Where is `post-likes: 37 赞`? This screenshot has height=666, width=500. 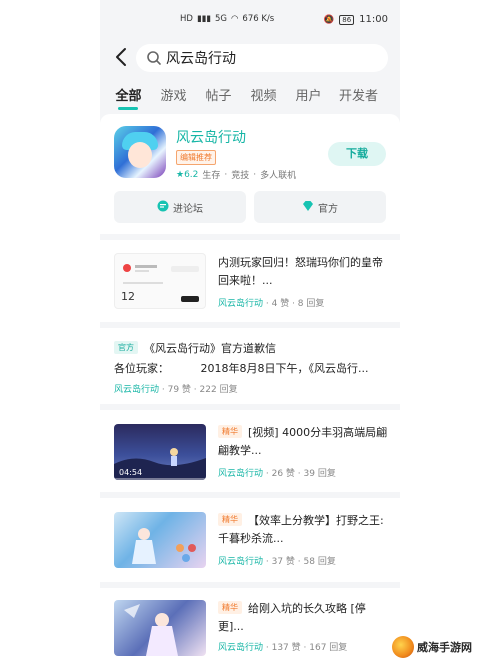 post-likes: 37 赞 is located at coordinates (283, 562).